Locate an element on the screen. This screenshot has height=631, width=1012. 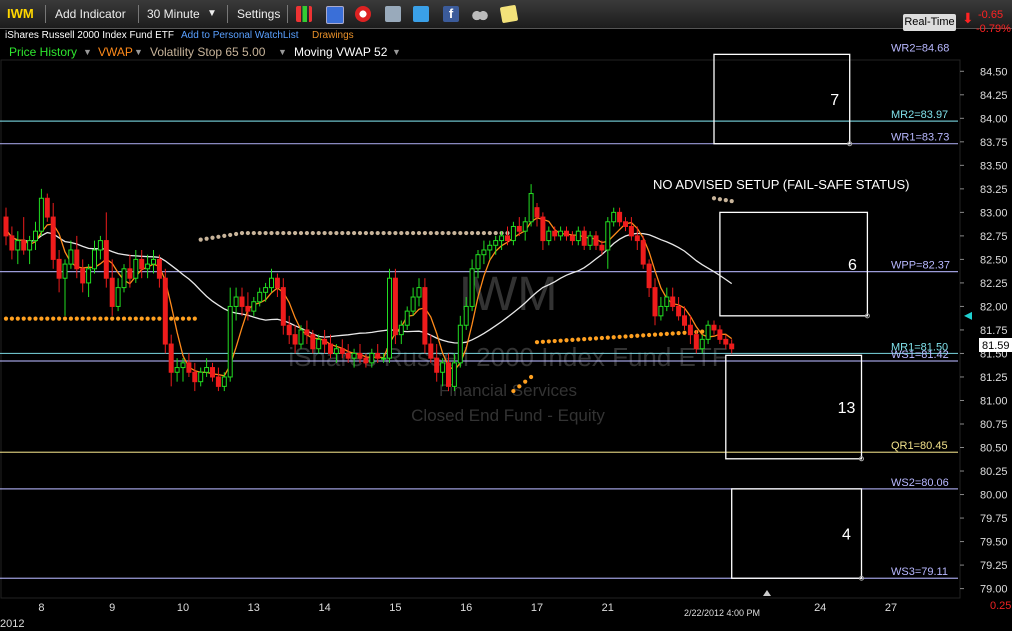
x-tick-label: 16 is located at coordinates (466, 608).